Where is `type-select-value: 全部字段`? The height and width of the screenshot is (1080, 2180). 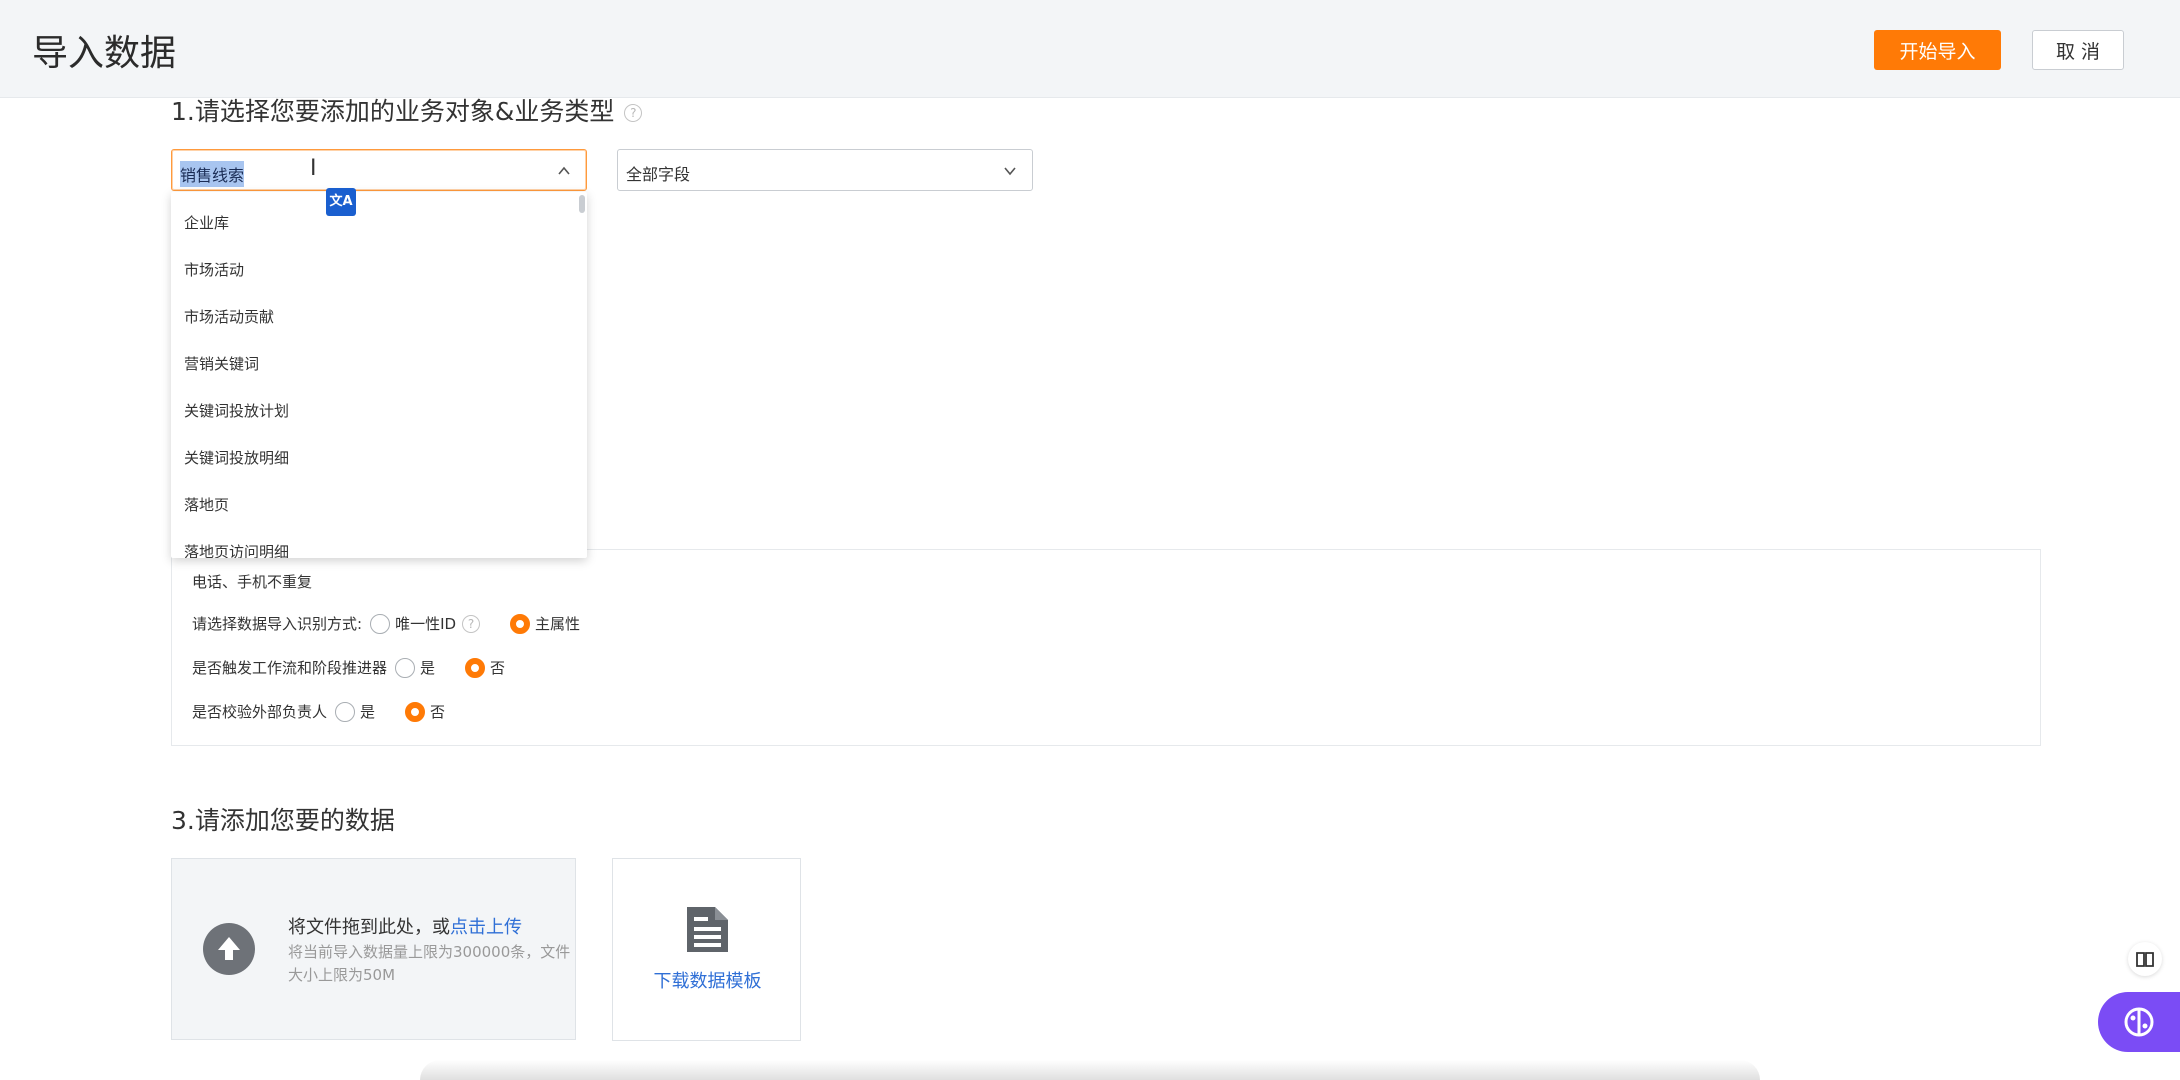
type-select-value: 全部字段 is located at coordinates (658, 173).